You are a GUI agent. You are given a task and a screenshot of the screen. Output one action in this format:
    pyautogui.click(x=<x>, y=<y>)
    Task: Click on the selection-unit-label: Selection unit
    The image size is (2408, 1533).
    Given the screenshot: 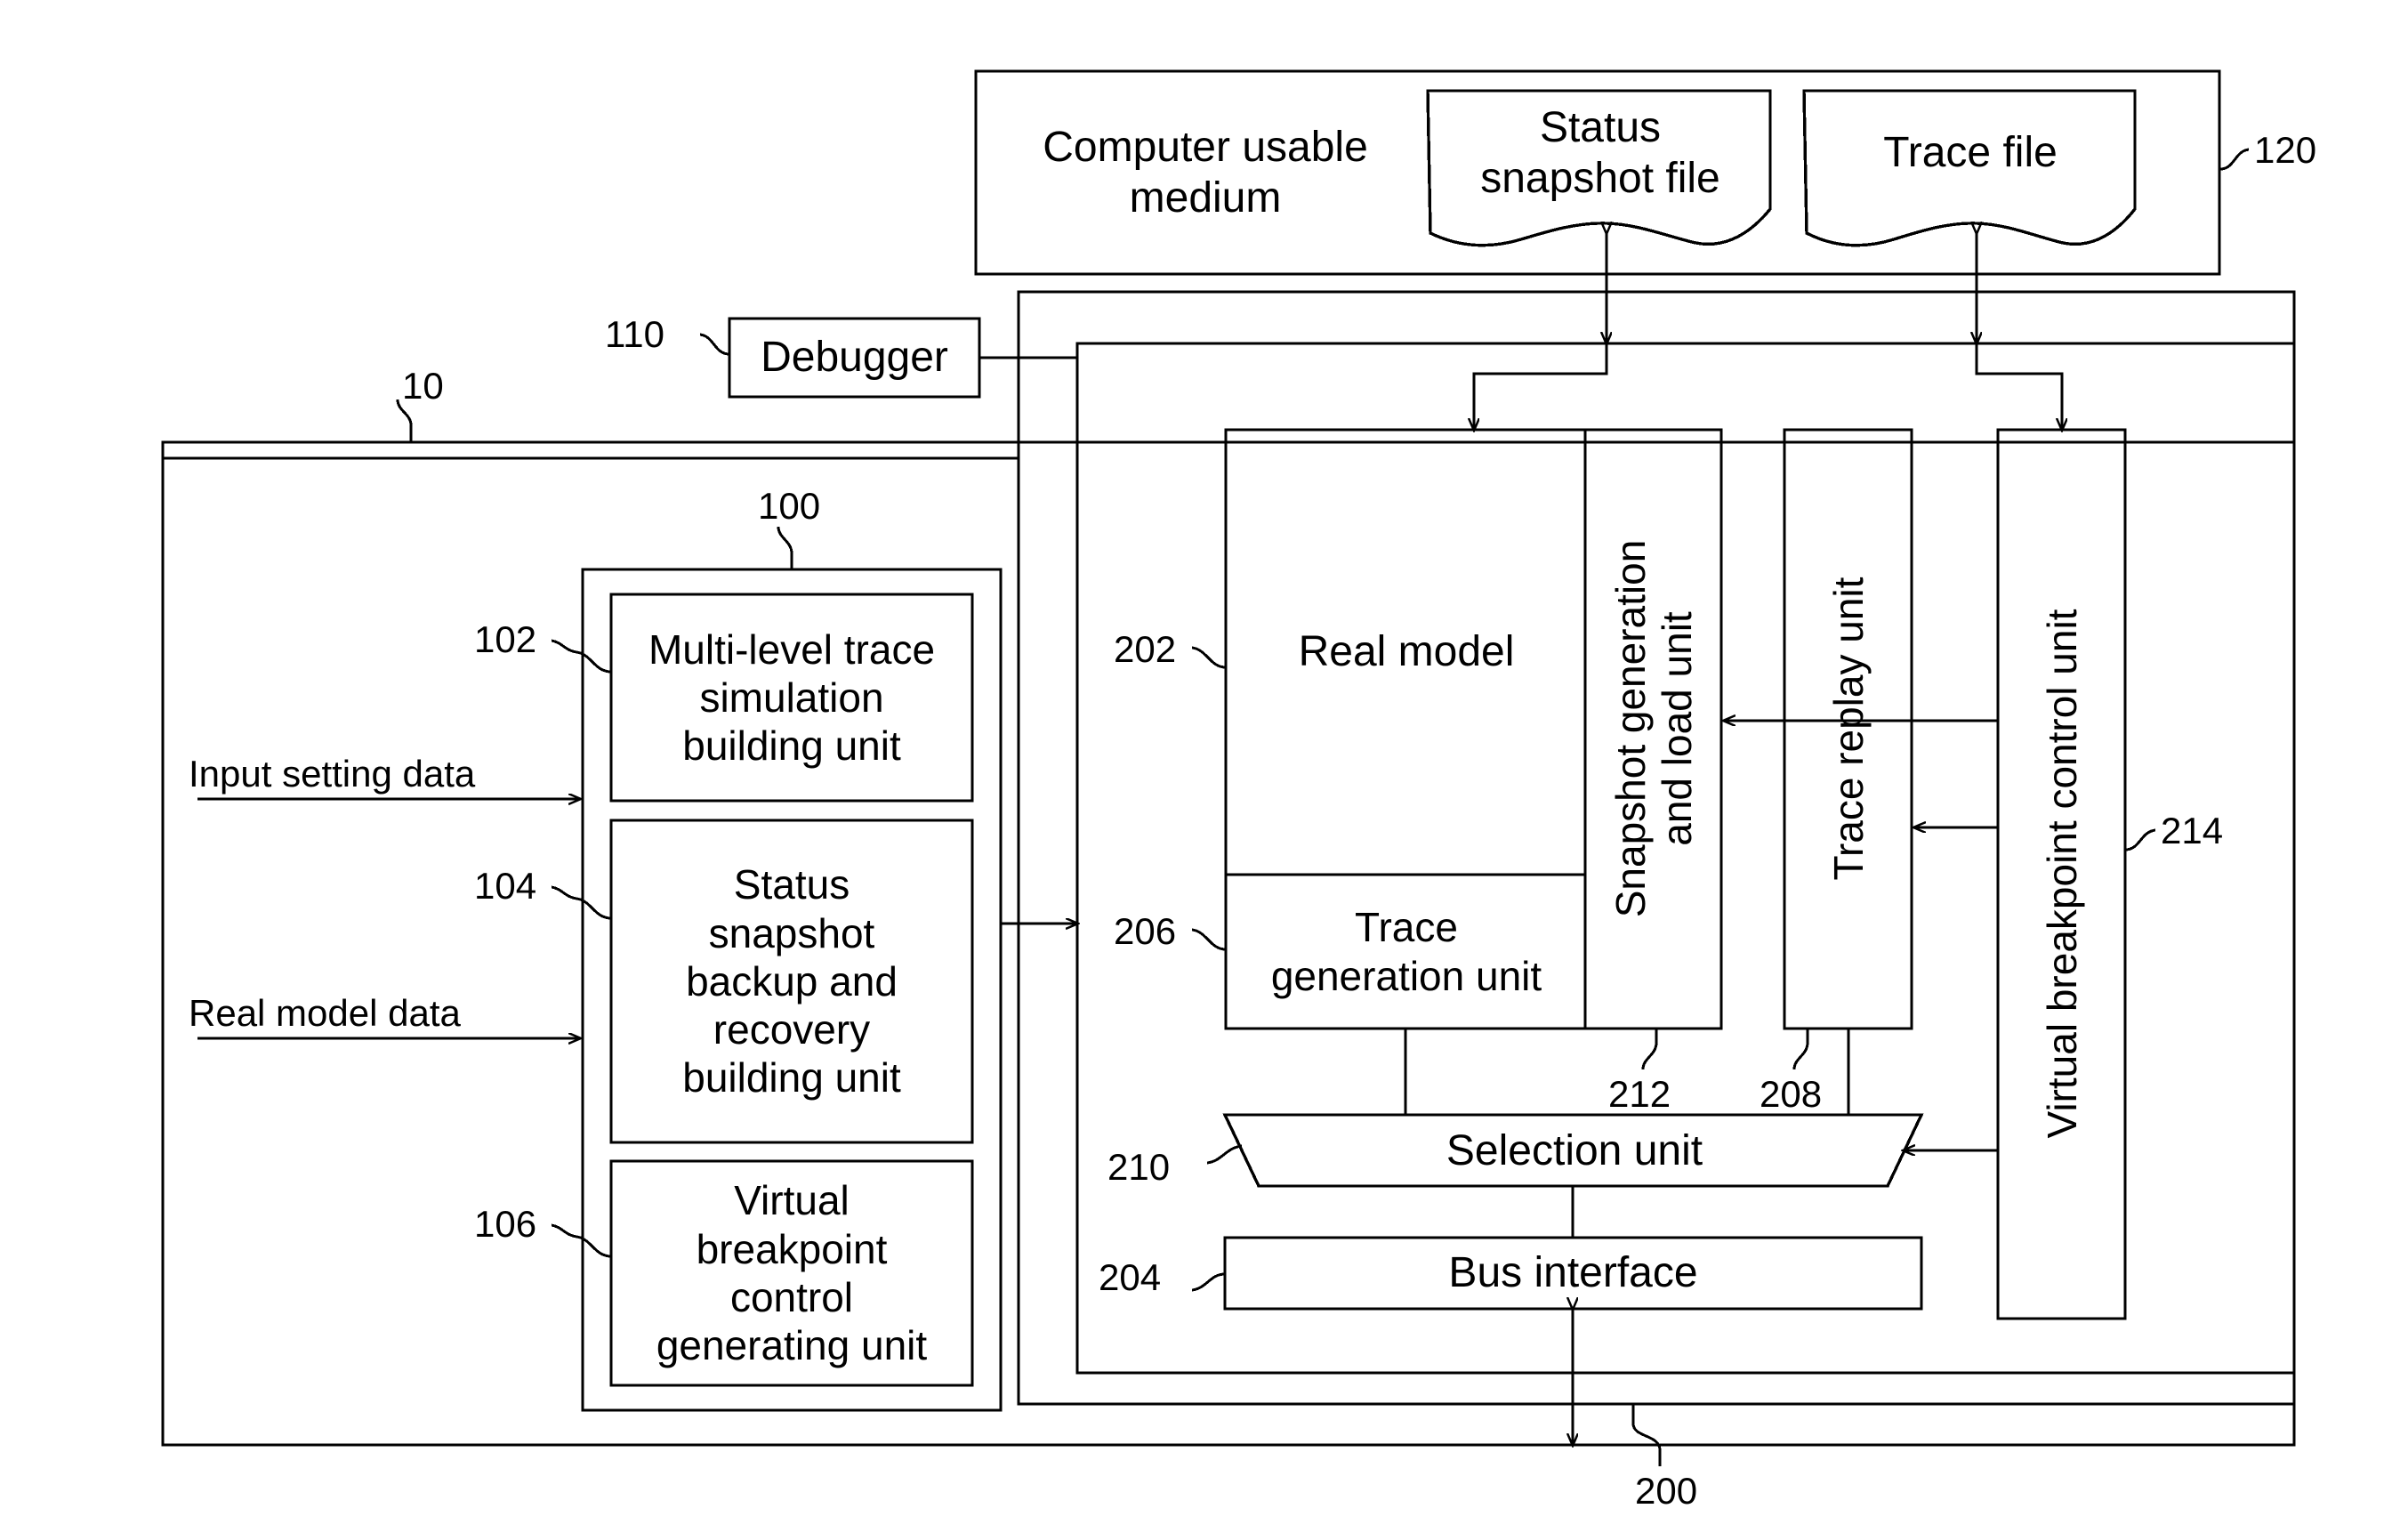 What is the action you would take?
    pyautogui.click(x=1574, y=1150)
    